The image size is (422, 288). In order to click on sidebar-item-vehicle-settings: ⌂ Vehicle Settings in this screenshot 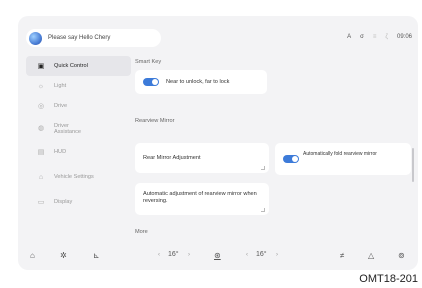, I will do `click(78, 177)`.